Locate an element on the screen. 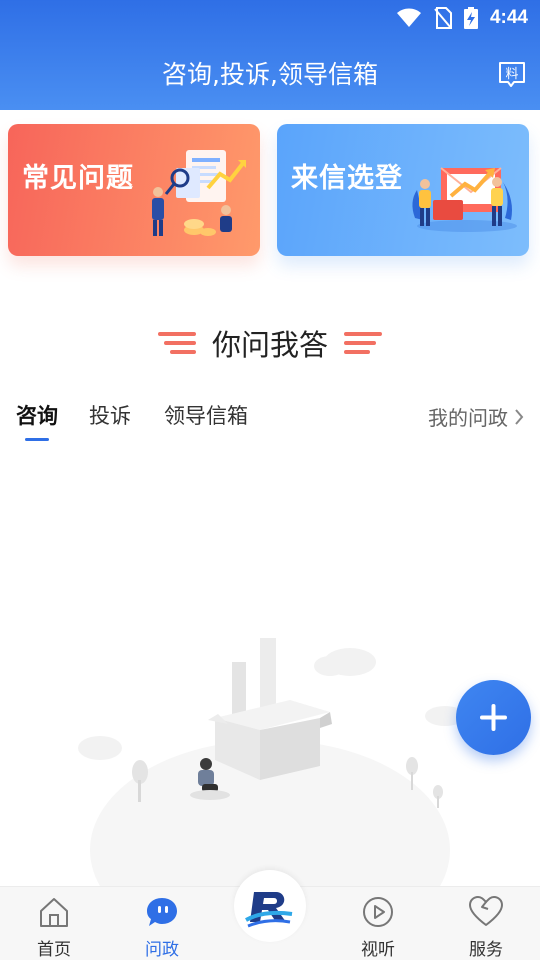 Image resolution: width=540 pixels, height=960 pixels. brand-logo-icon is located at coordinates (269, 910).